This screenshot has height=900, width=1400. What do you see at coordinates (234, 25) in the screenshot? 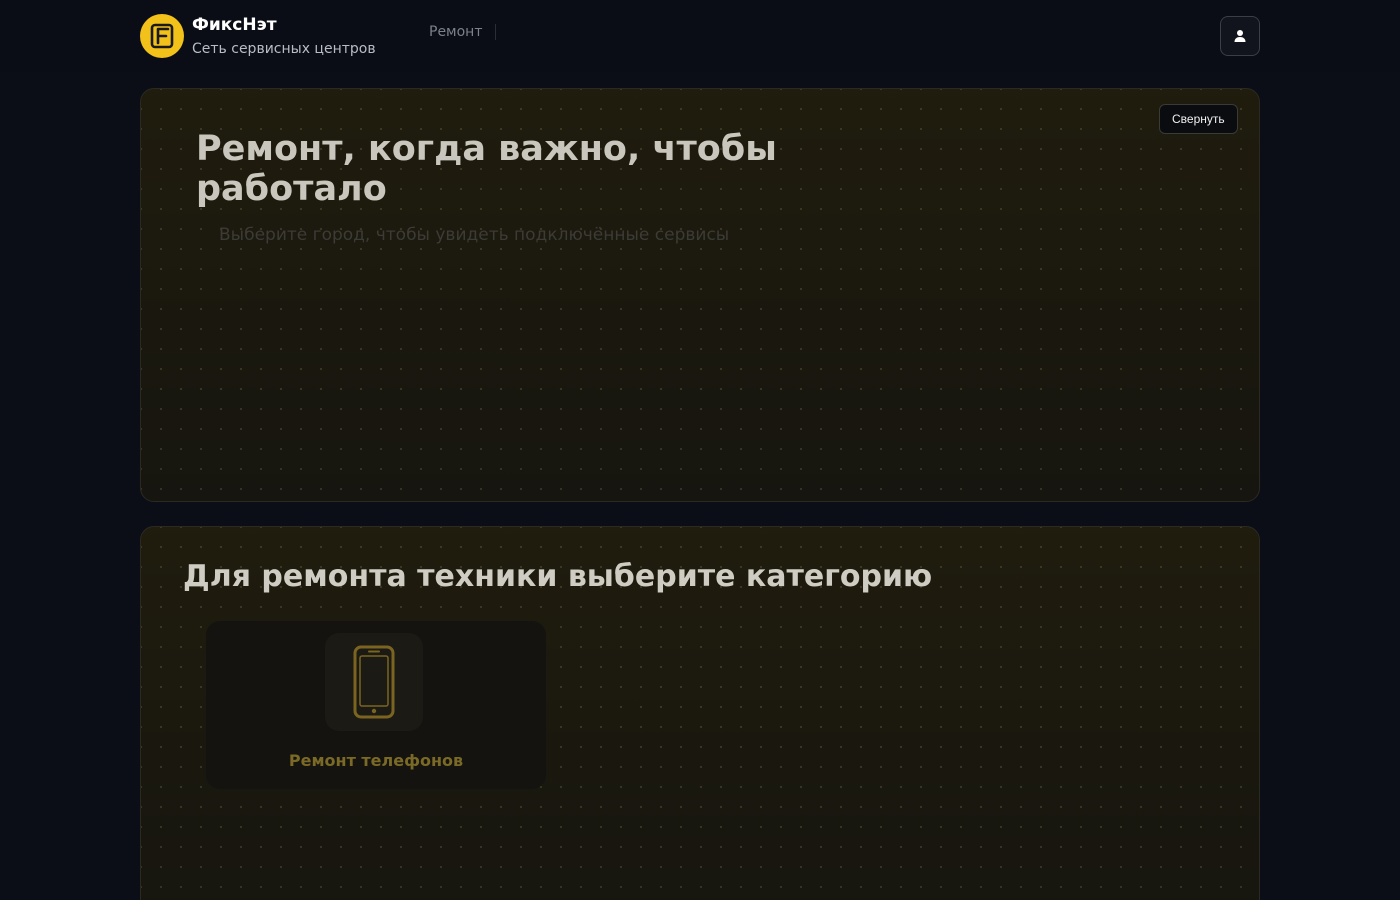
I see `brand-name: ФиксНэт` at bounding box center [234, 25].